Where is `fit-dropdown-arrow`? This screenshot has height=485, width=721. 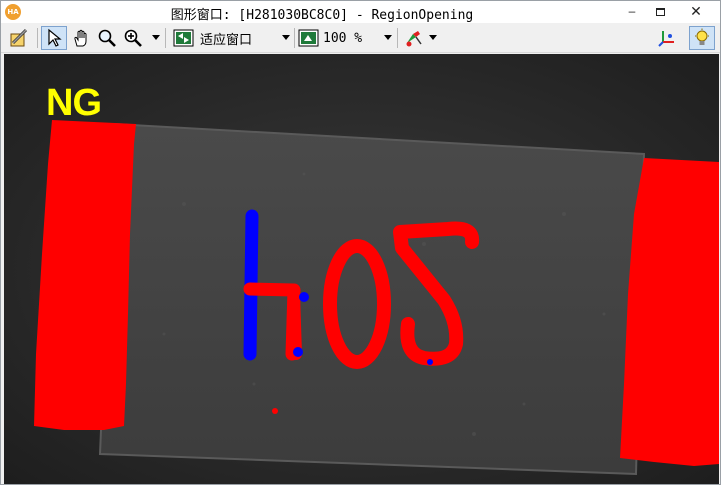 fit-dropdown-arrow is located at coordinates (286, 37).